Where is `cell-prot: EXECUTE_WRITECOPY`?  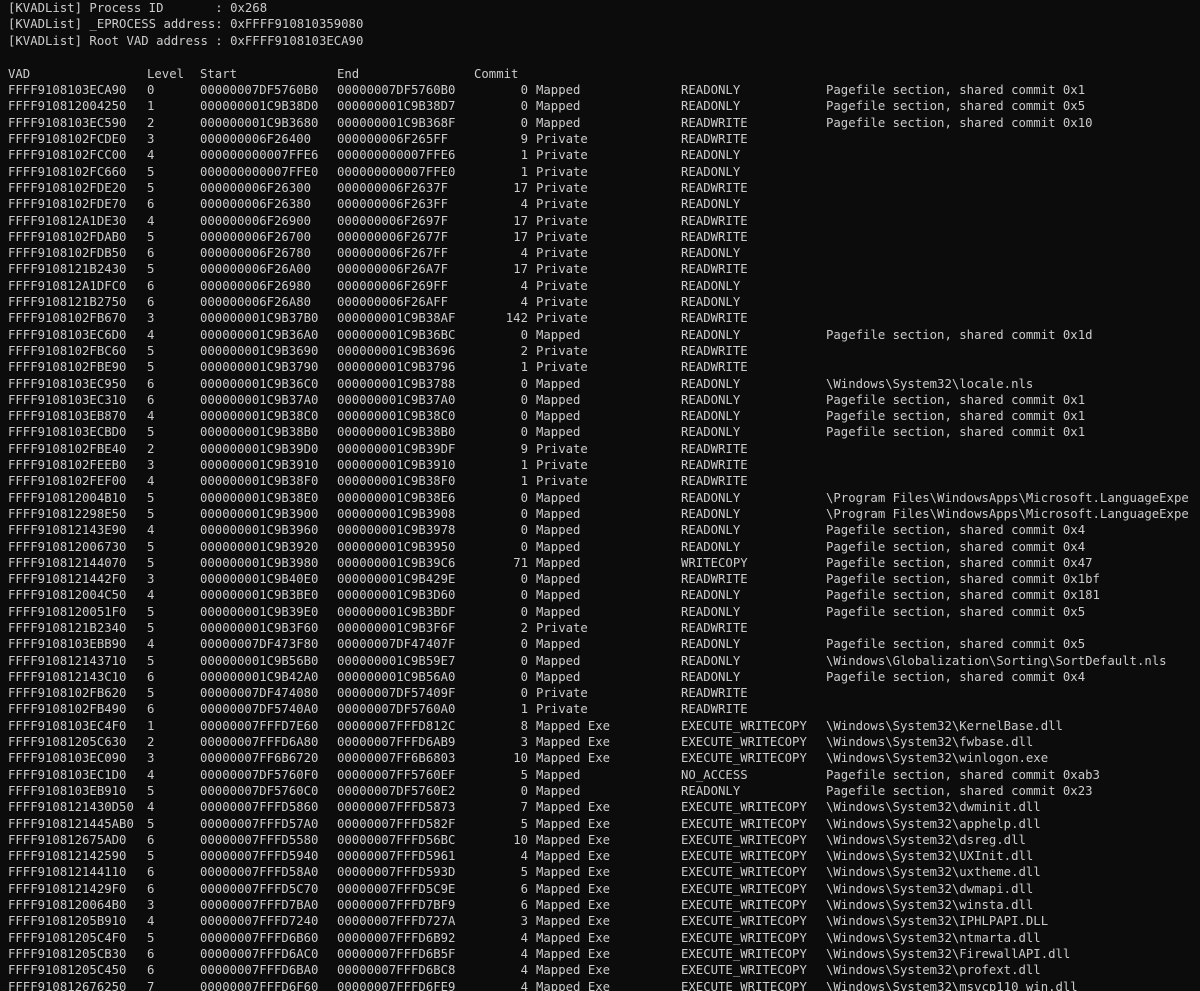 cell-prot: EXECUTE_WRITECOPY is located at coordinates (744, 856).